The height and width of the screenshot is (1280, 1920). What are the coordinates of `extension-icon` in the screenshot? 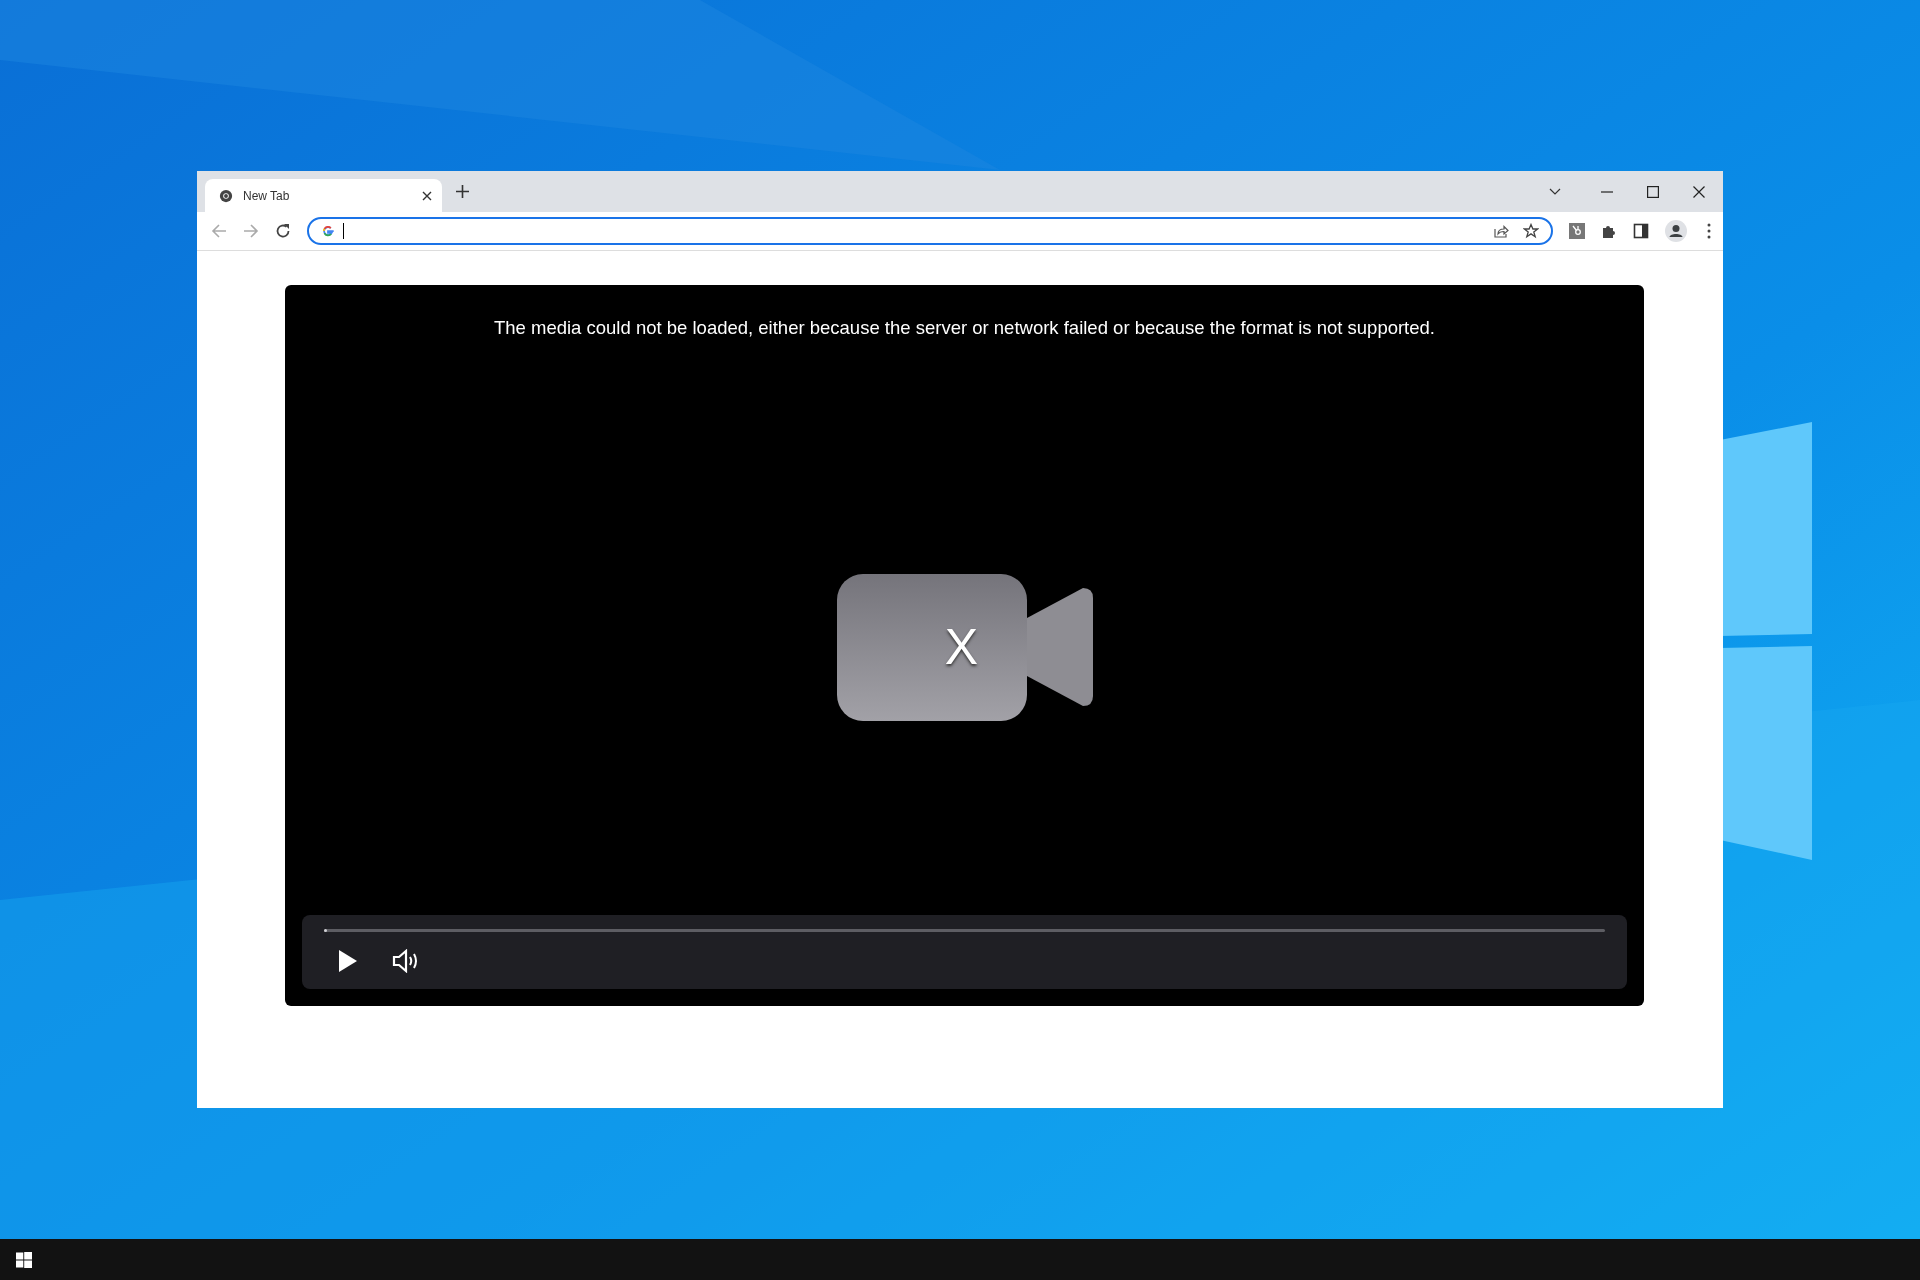 It's located at (1577, 231).